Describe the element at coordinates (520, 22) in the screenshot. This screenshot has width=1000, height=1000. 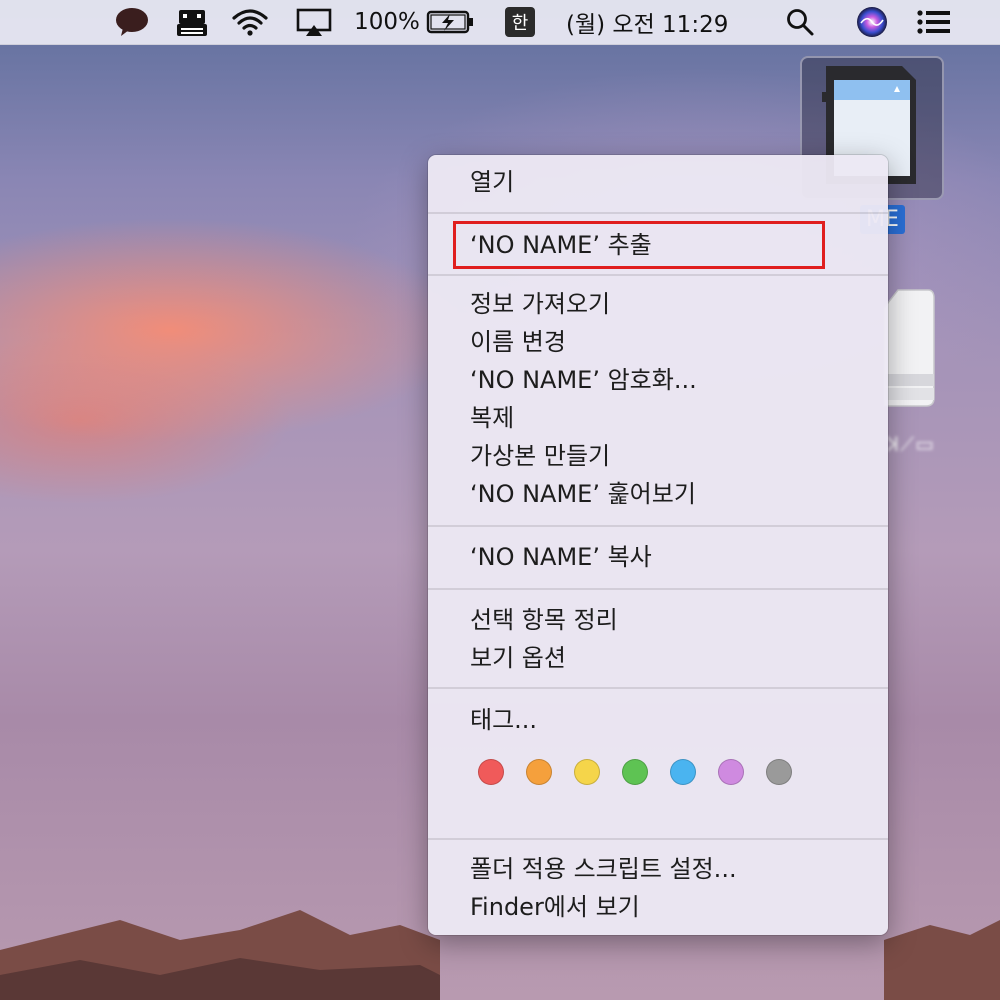
I see `input-method-indicator: 한` at that location.